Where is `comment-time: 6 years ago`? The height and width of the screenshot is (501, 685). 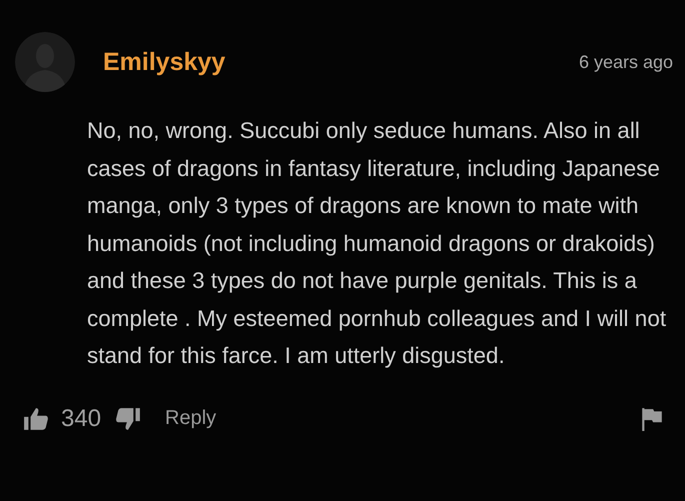 comment-time: 6 years ago is located at coordinates (625, 62).